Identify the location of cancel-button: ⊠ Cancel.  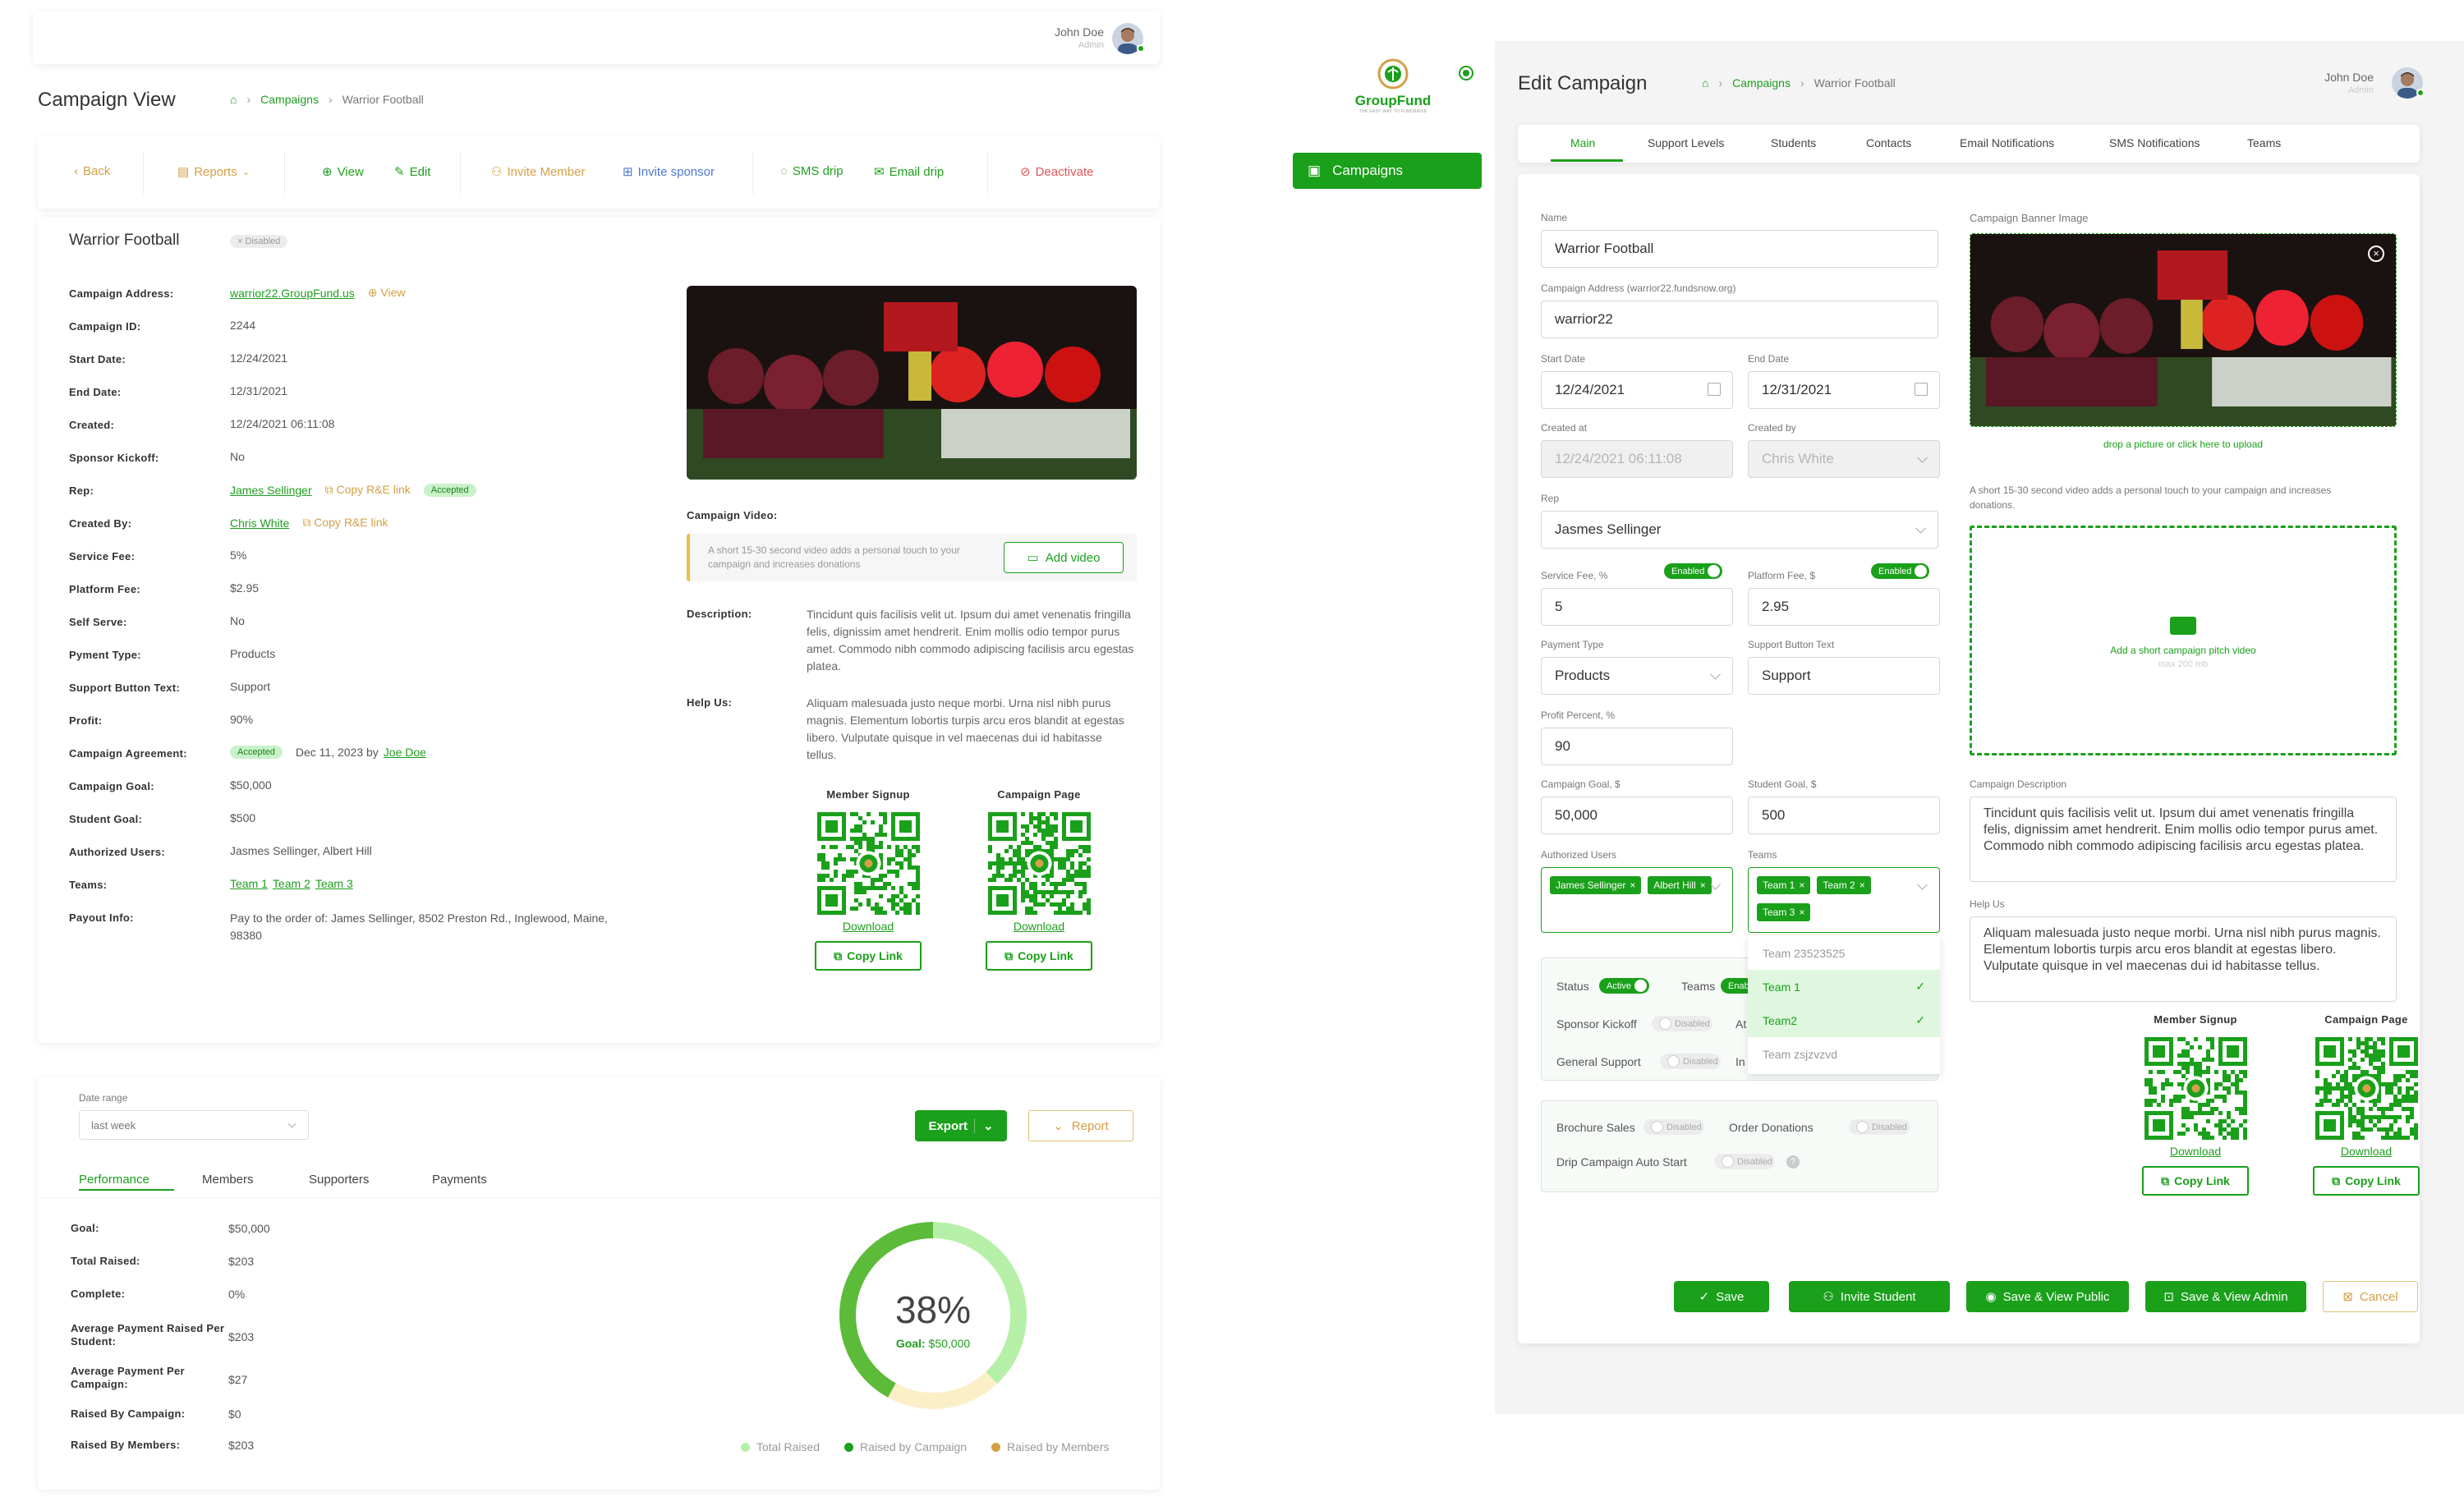
(2370, 1296).